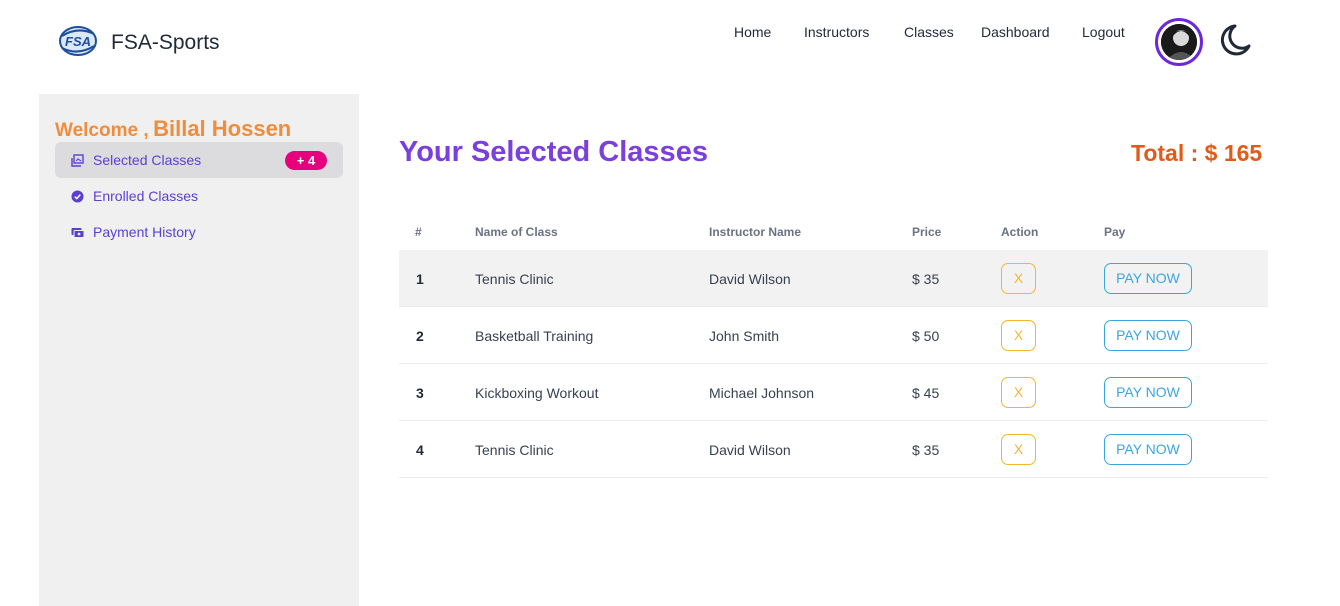  I want to click on sidebar-item-label: Payment History, so click(144, 232).